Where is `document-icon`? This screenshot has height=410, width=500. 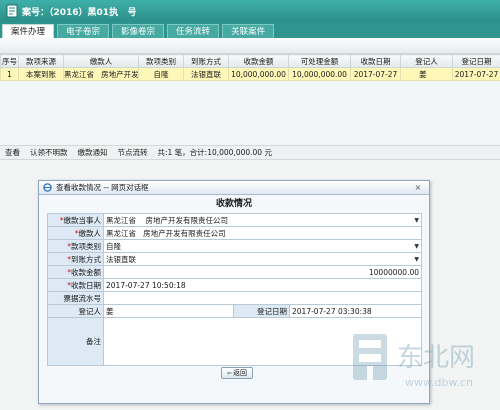 document-icon is located at coordinates (12, 11).